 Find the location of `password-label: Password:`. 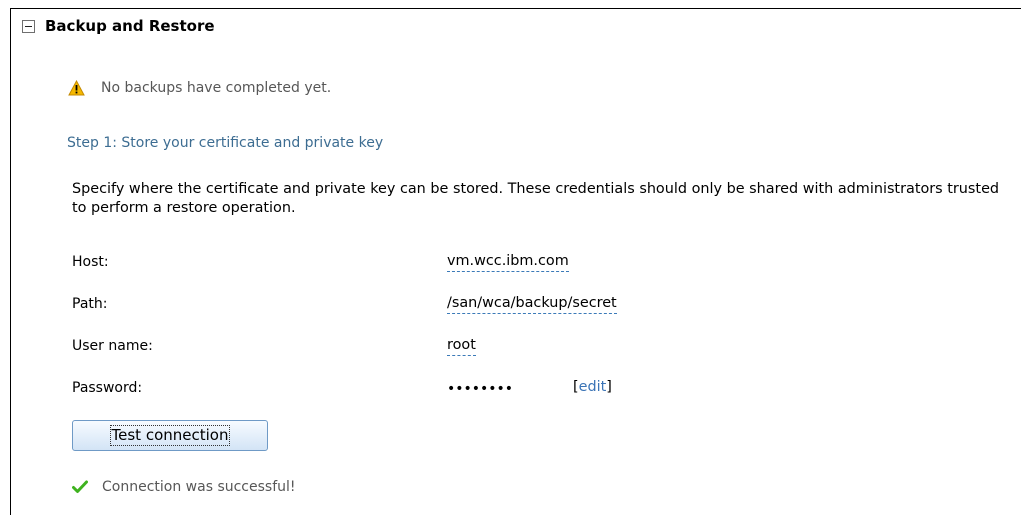

password-label: Password: is located at coordinates (107, 388).